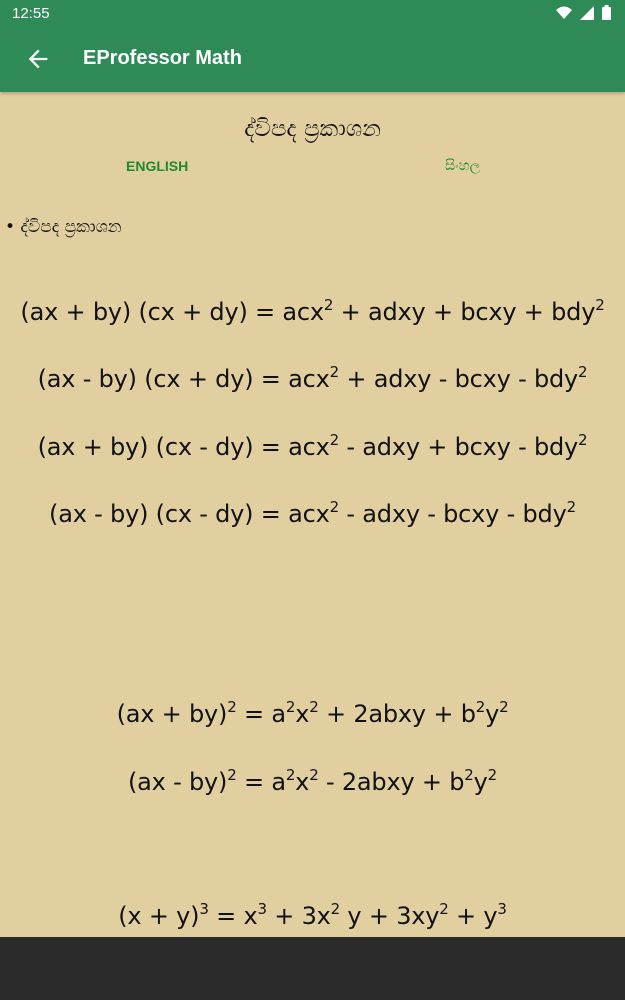 The image size is (625, 1000). What do you see at coordinates (162, 58) in the screenshot?
I see `app-title: EProfessor Math` at bounding box center [162, 58].